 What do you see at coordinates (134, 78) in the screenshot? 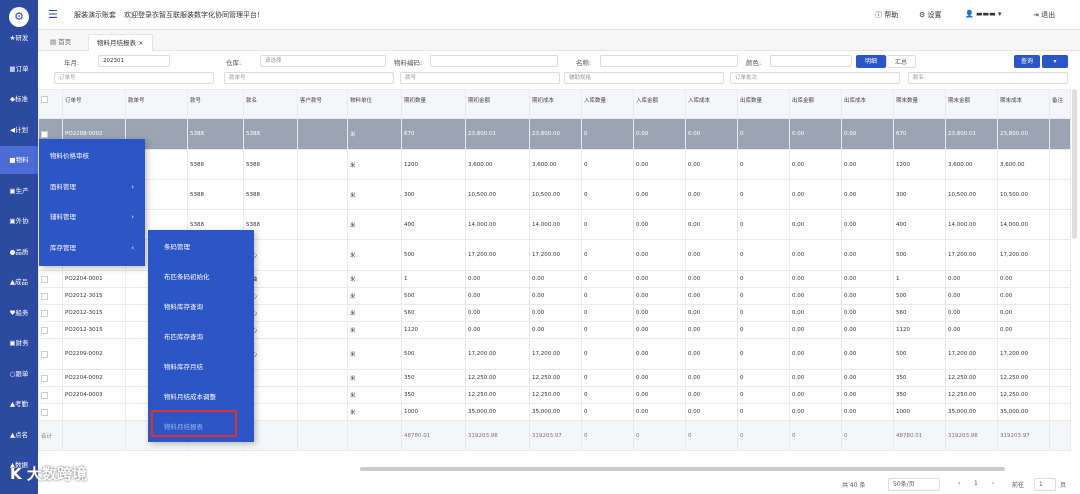
I see `order-no-input: 订单号` at bounding box center [134, 78].